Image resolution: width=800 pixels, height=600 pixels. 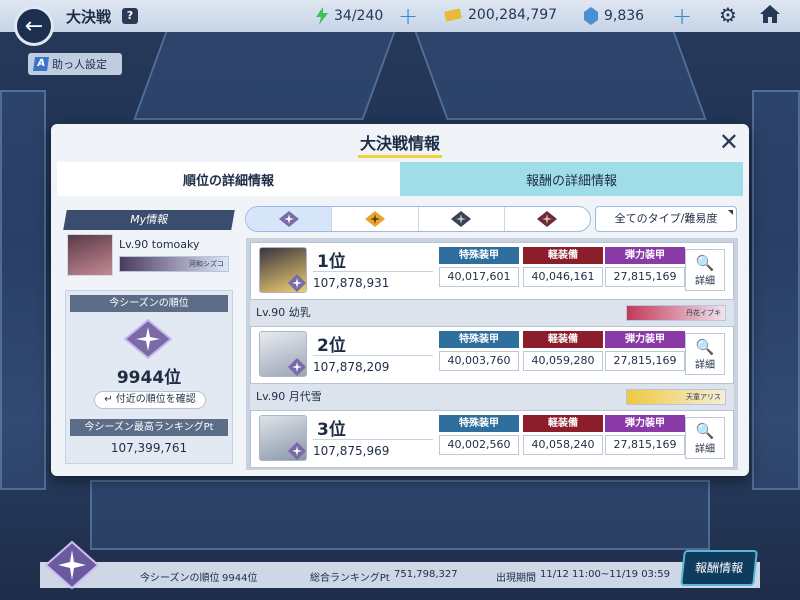 What do you see at coordinates (90, 255) in the screenshot?
I see `avatar` at bounding box center [90, 255].